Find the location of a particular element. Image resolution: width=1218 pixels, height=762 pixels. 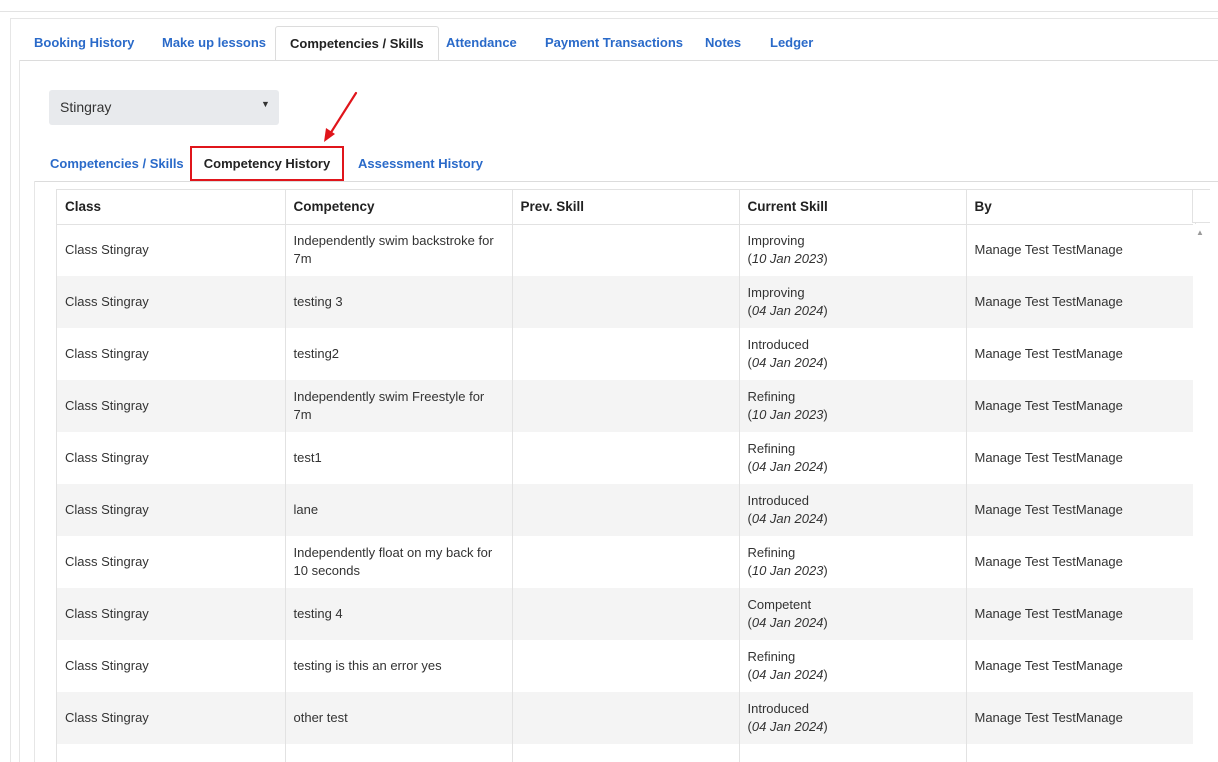

annotation-arrow-icon is located at coordinates (341, 116).